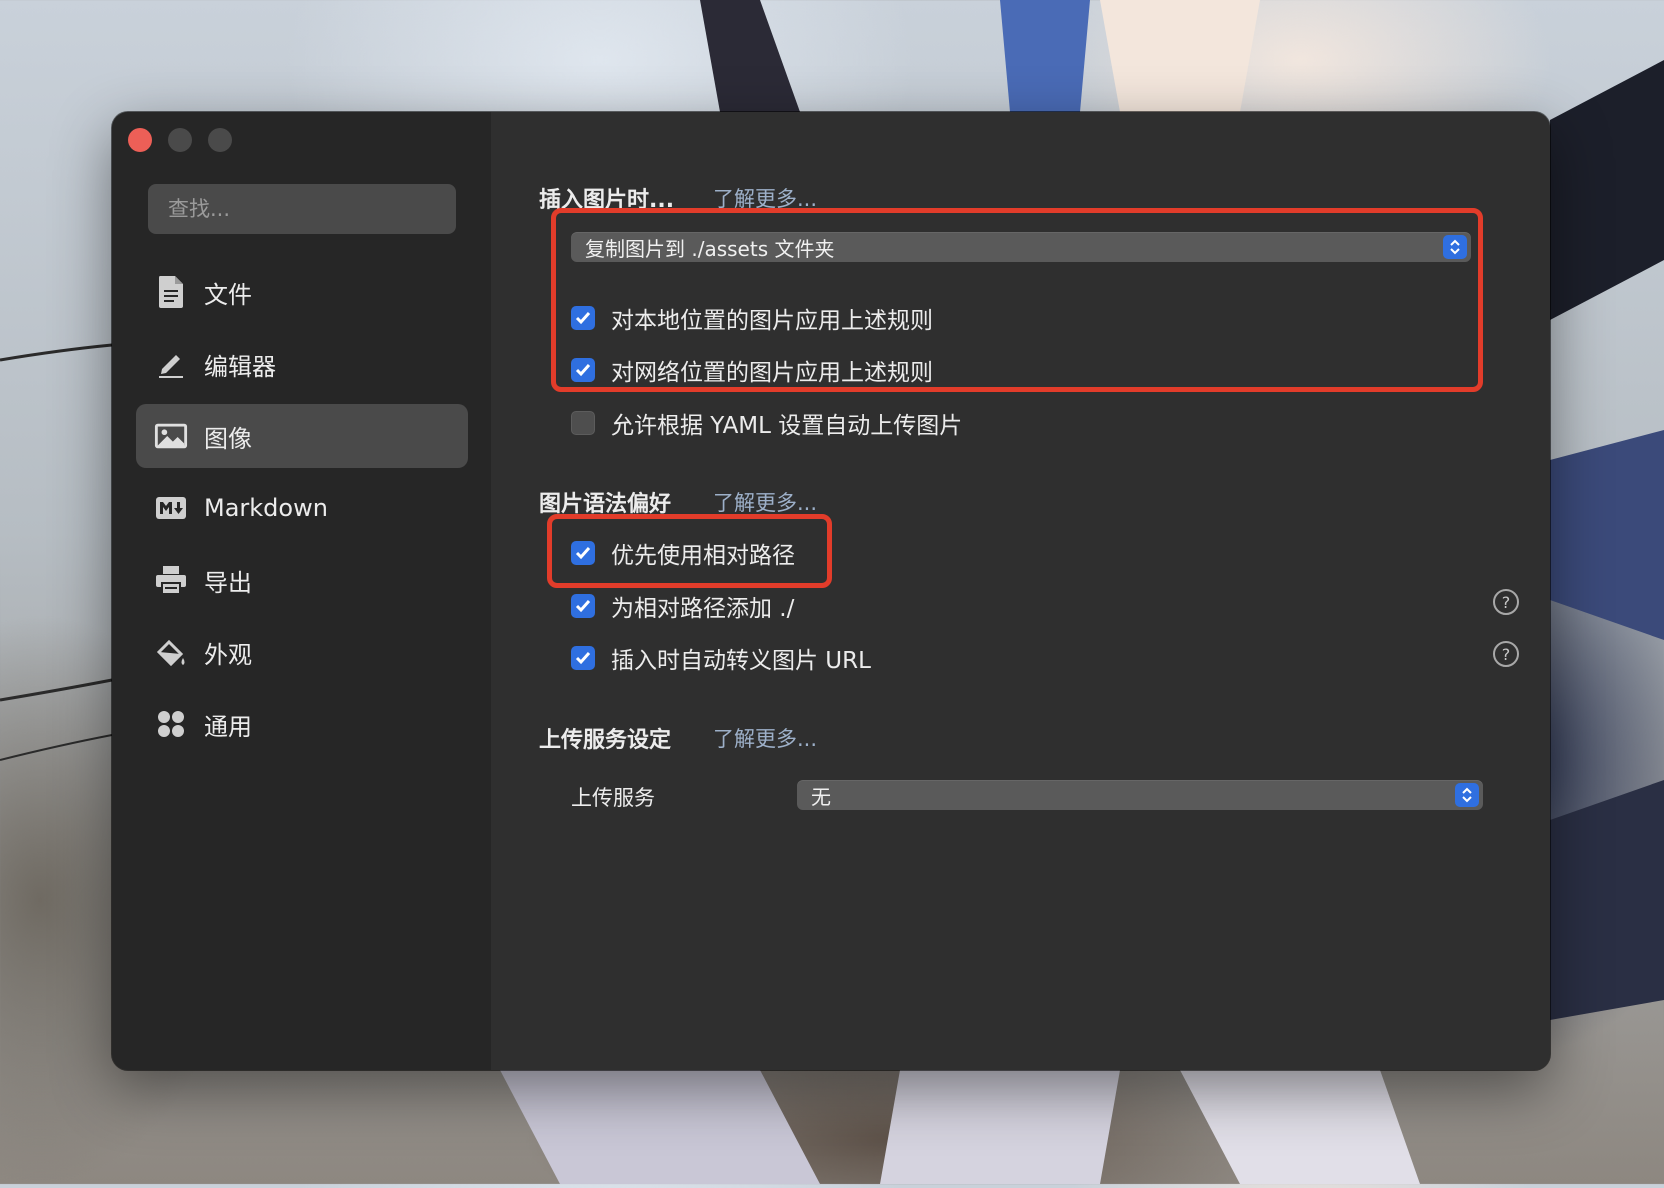 The height and width of the screenshot is (1188, 1664). I want to click on apply-network-option: 对网络位置的图片应用上述规则, so click(752, 370).